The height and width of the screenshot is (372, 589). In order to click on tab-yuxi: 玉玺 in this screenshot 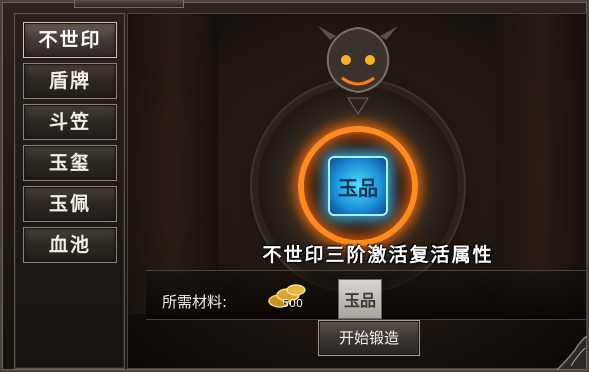, I will do `click(70, 163)`.